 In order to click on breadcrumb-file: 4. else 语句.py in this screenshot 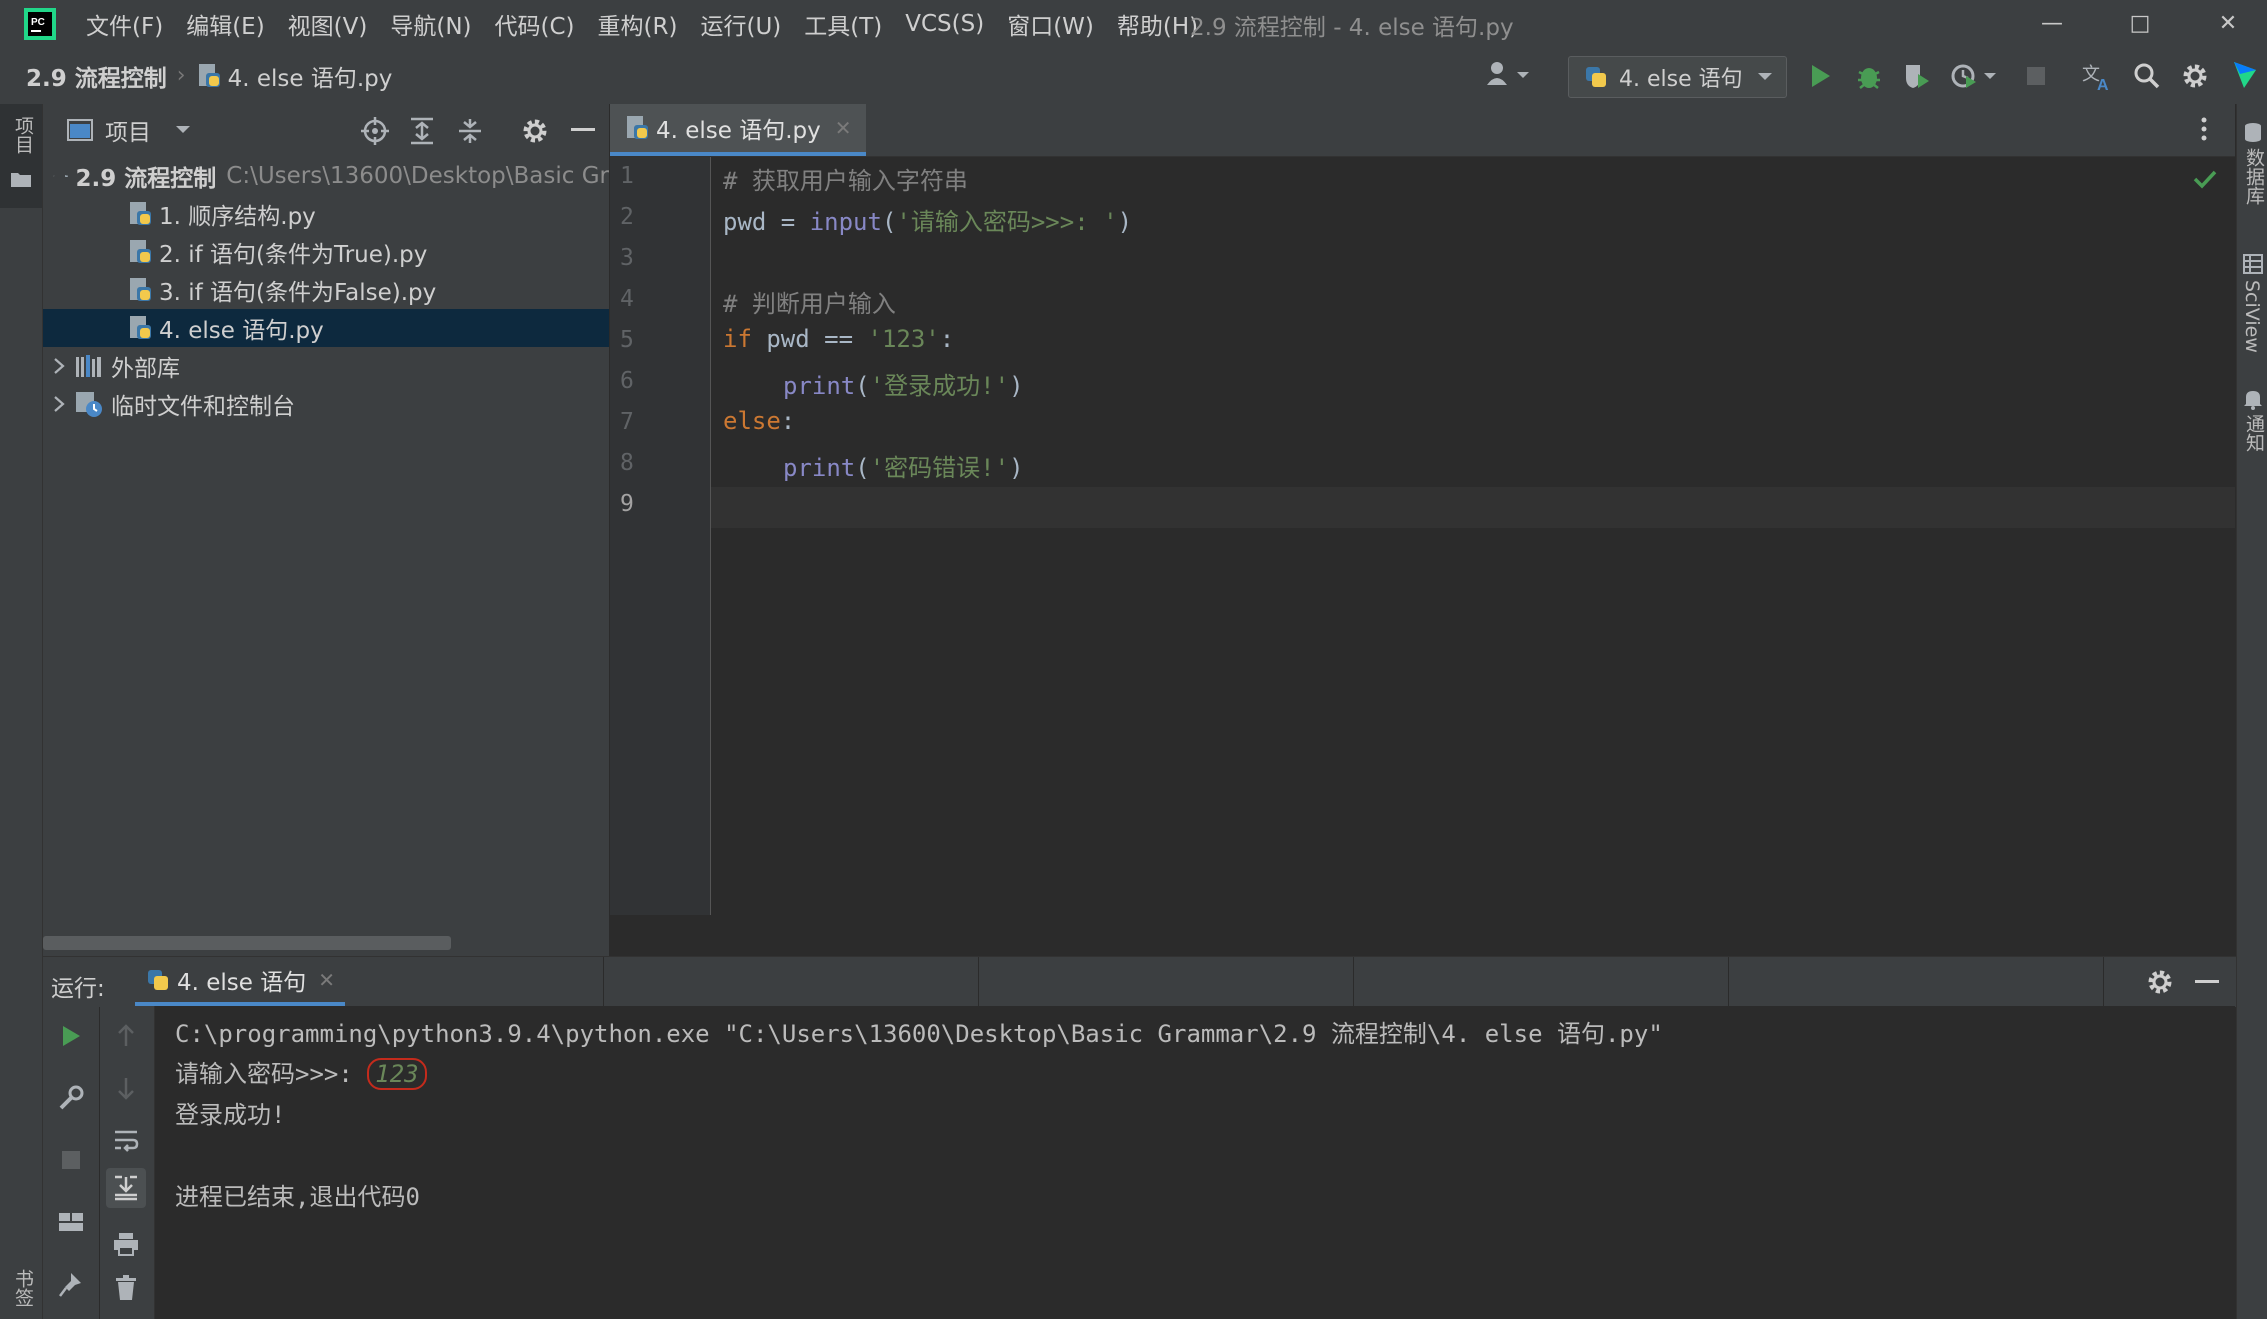, I will do `click(310, 76)`.